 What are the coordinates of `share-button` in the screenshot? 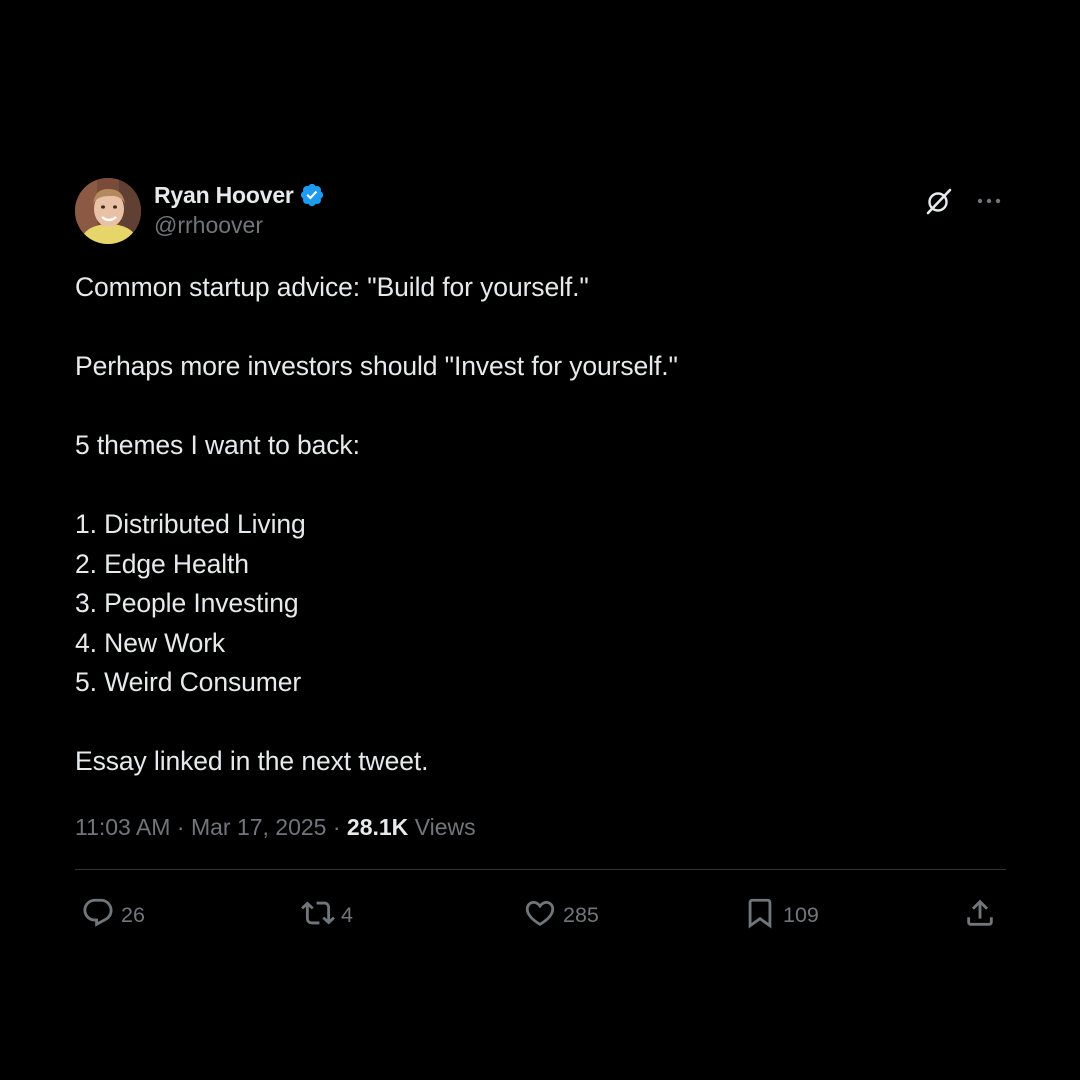 It's located at (980, 916).